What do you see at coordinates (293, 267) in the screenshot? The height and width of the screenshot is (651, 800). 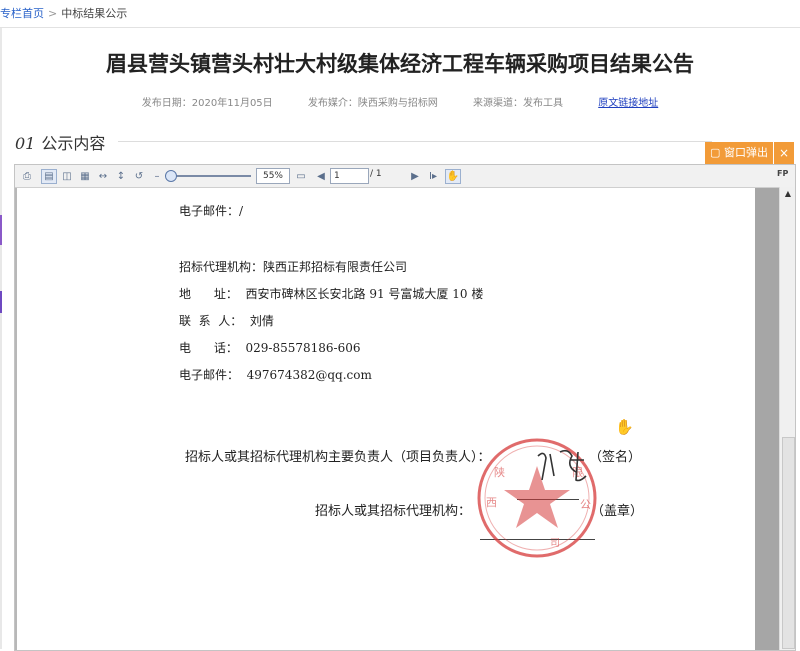 I see `doc-agency: 招标代理机构：陕西正邦招标有限责任公司` at bounding box center [293, 267].